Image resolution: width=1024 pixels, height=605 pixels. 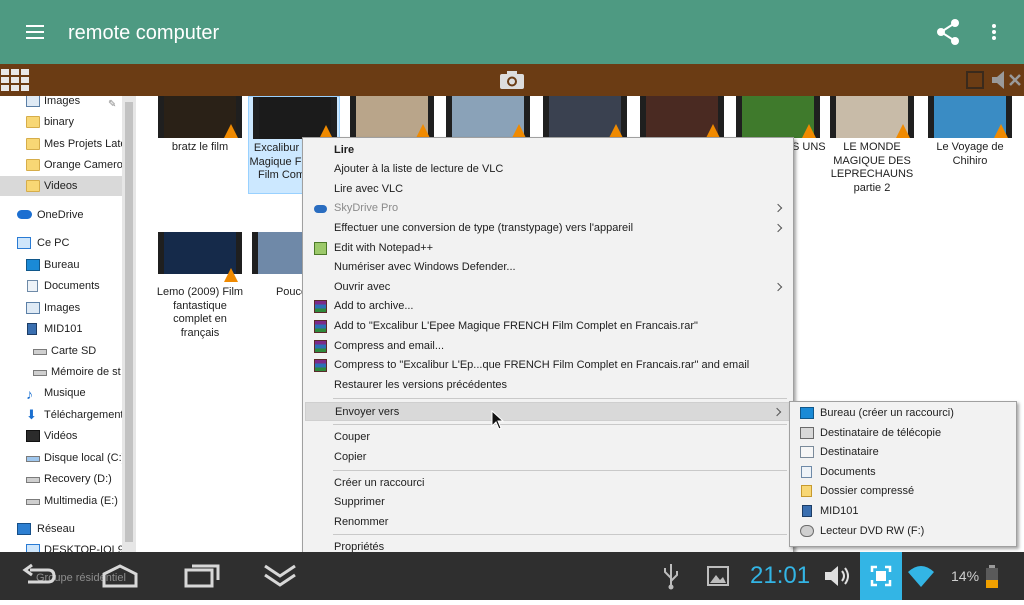 What do you see at coordinates (806, 472) in the screenshot?
I see `documents-icon` at bounding box center [806, 472].